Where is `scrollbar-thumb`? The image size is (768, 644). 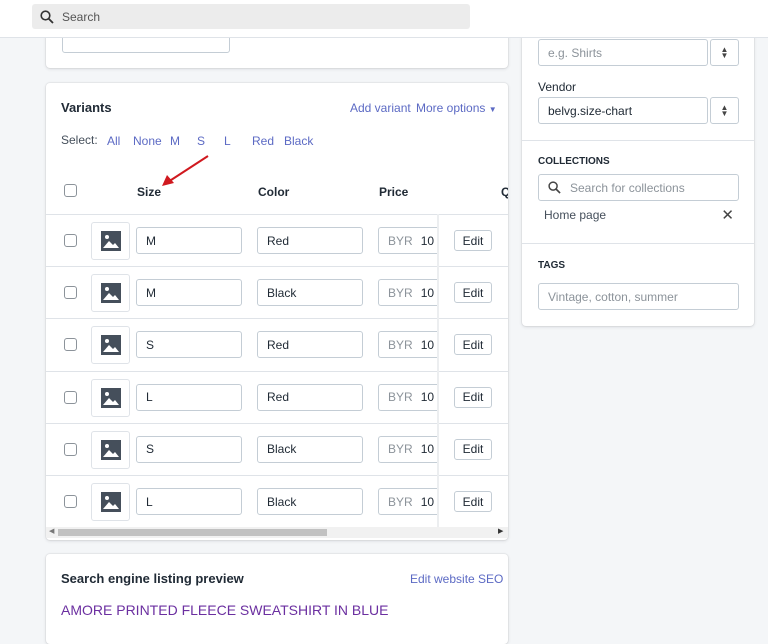
scrollbar-thumb is located at coordinates (192, 532).